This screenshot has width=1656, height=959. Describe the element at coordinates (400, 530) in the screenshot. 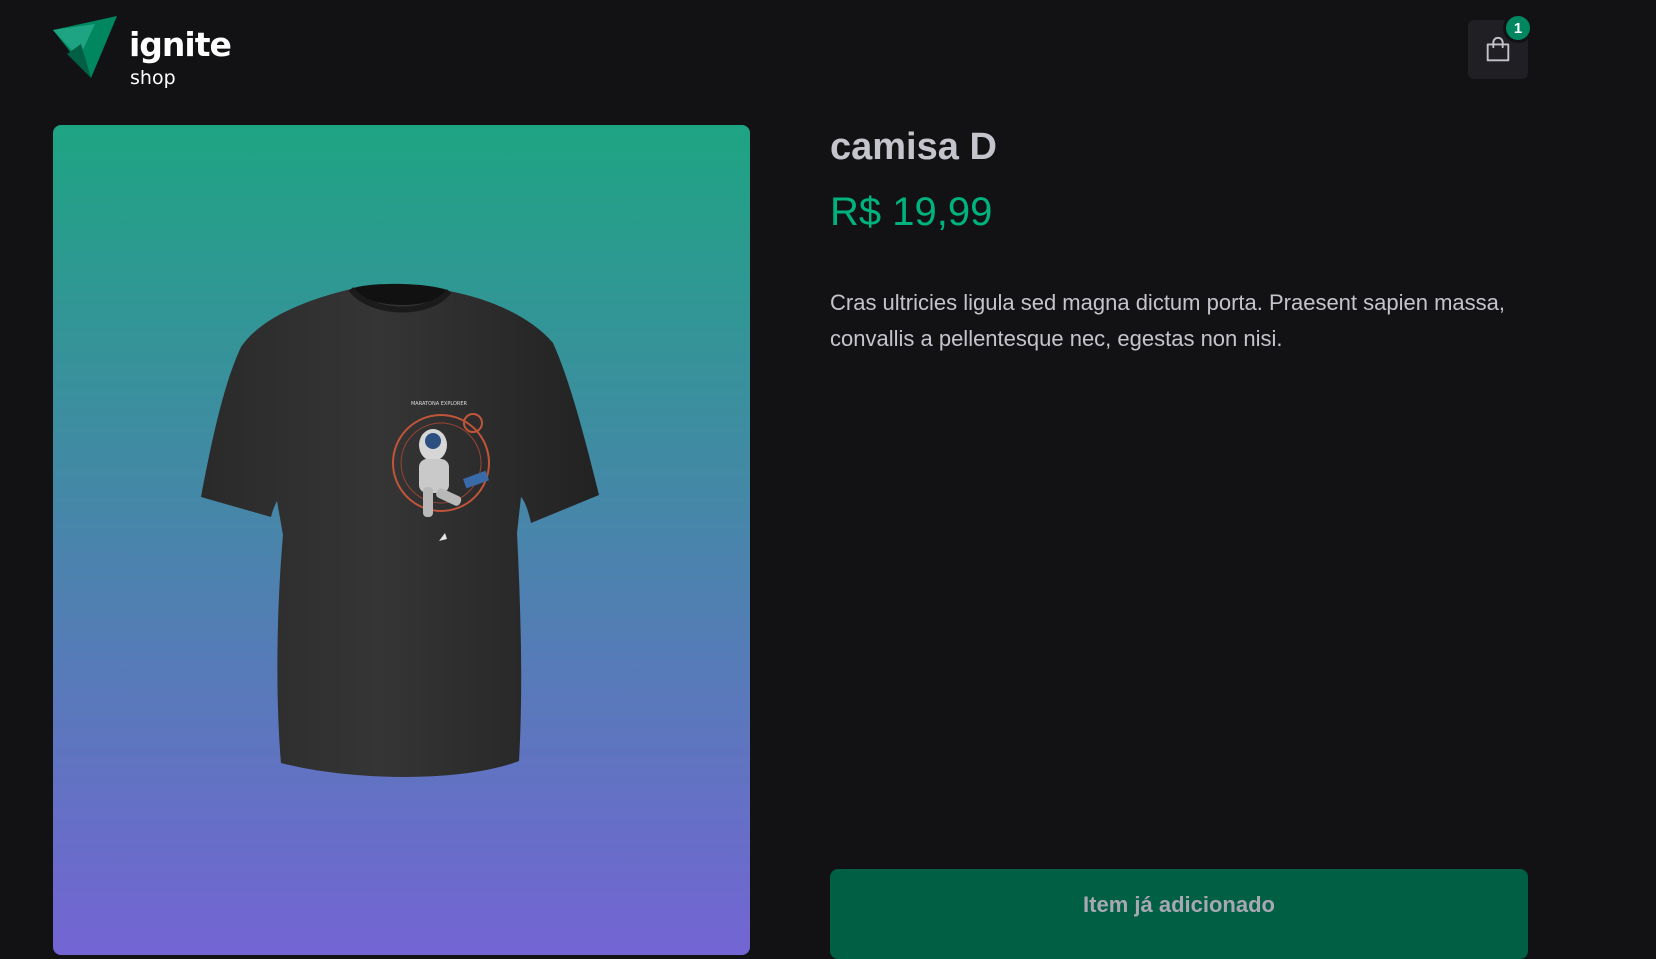

I see `tshirt-product-image: MARATONA EXPLORER` at that location.